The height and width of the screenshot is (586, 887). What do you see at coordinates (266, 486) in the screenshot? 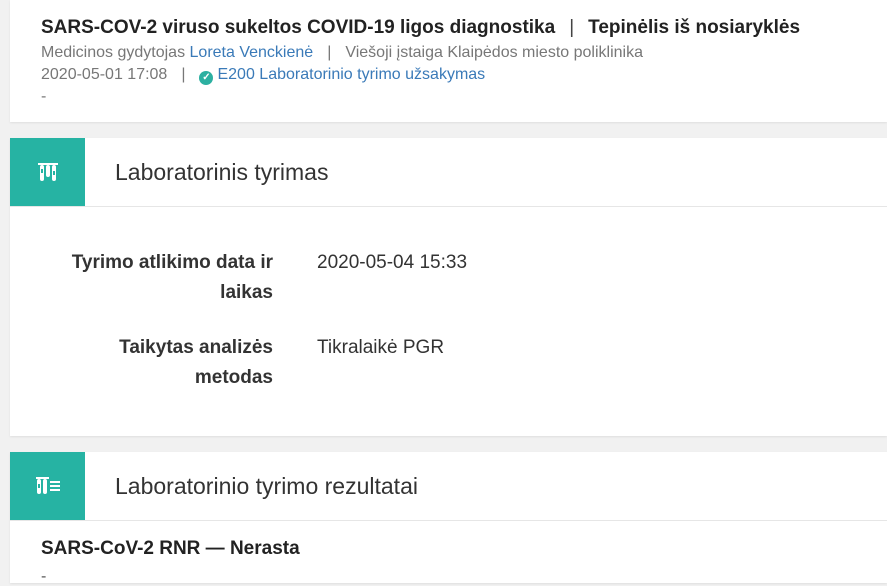
I see `results-title: Laboratorinio tyrimo rezultatai` at bounding box center [266, 486].